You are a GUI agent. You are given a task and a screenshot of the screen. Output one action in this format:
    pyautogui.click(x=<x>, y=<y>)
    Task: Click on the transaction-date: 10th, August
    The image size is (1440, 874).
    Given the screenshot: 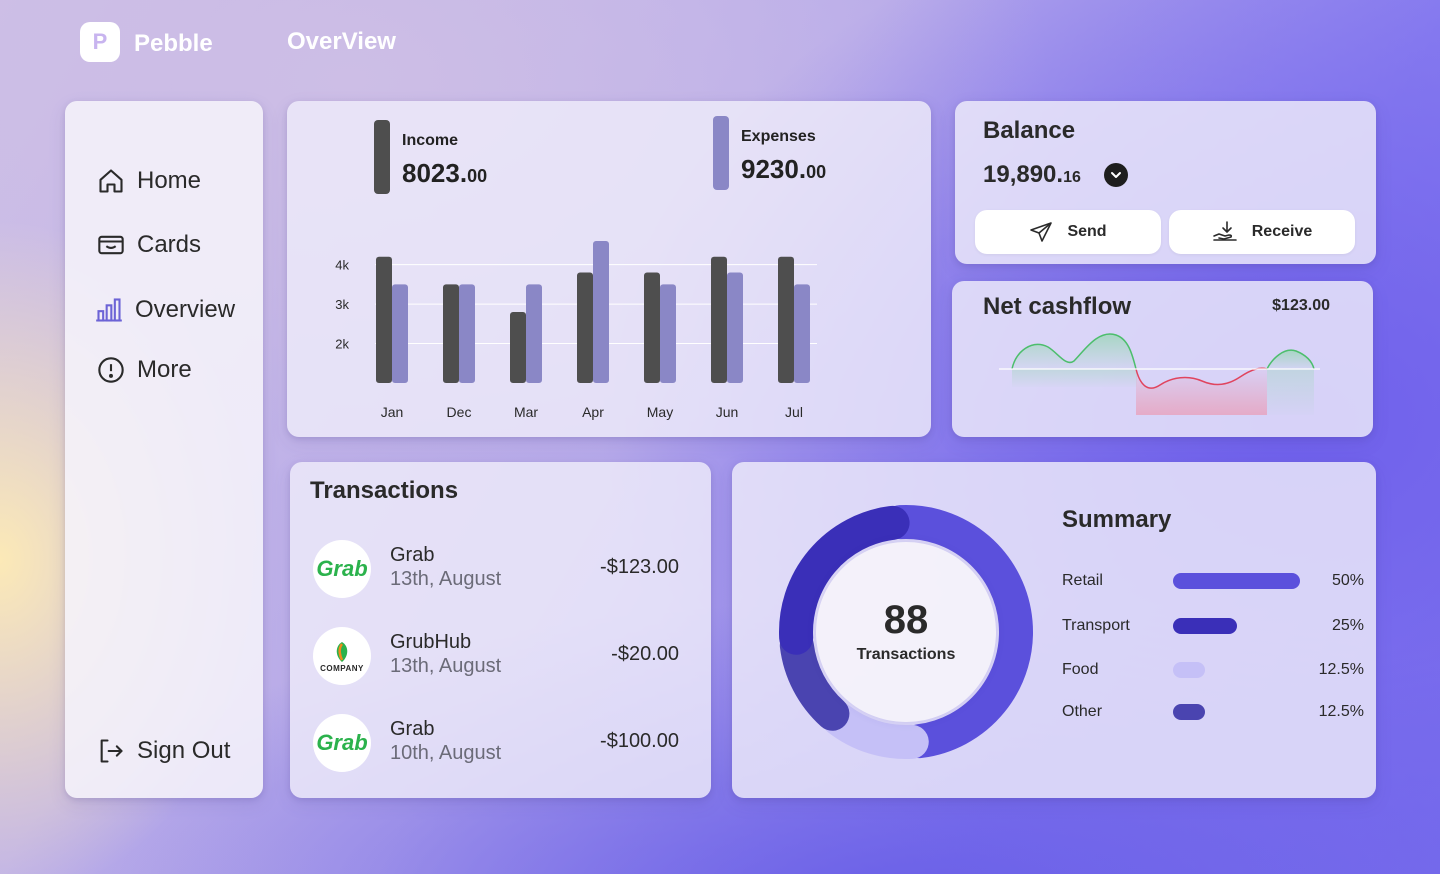 What is the action you would take?
    pyautogui.click(x=446, y=753)
    